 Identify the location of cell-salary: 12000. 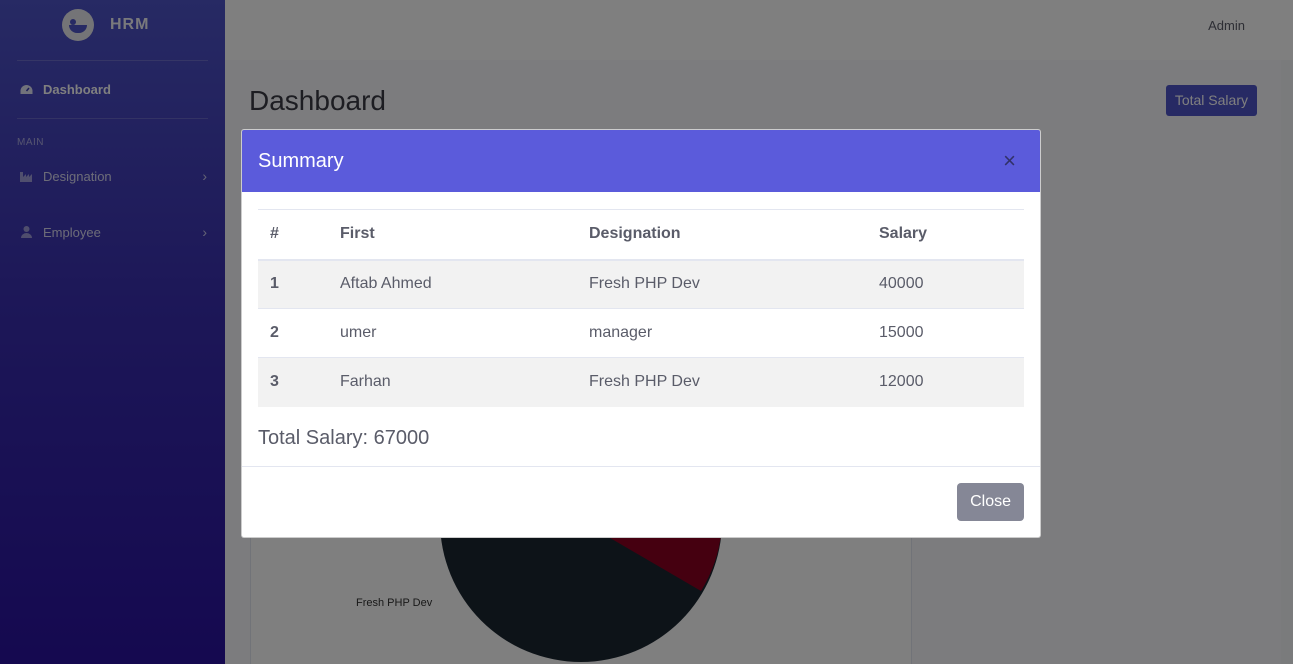
(945, 382).